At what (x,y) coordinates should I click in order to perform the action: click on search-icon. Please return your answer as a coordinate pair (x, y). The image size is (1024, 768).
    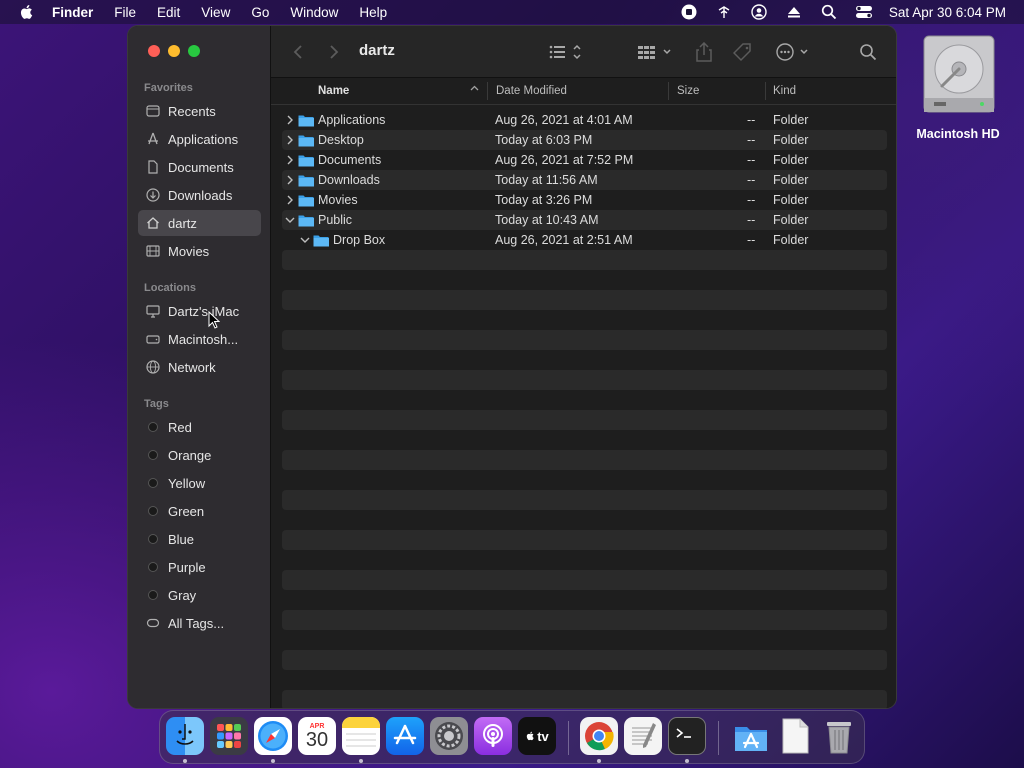
    Looking at the image, I should click on (868, 52).